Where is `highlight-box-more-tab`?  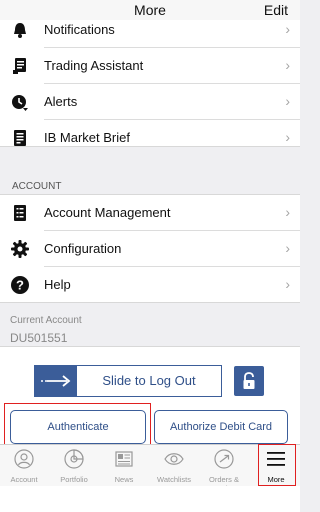 highlight-box-more-tab is located at coordinates (277, 465).